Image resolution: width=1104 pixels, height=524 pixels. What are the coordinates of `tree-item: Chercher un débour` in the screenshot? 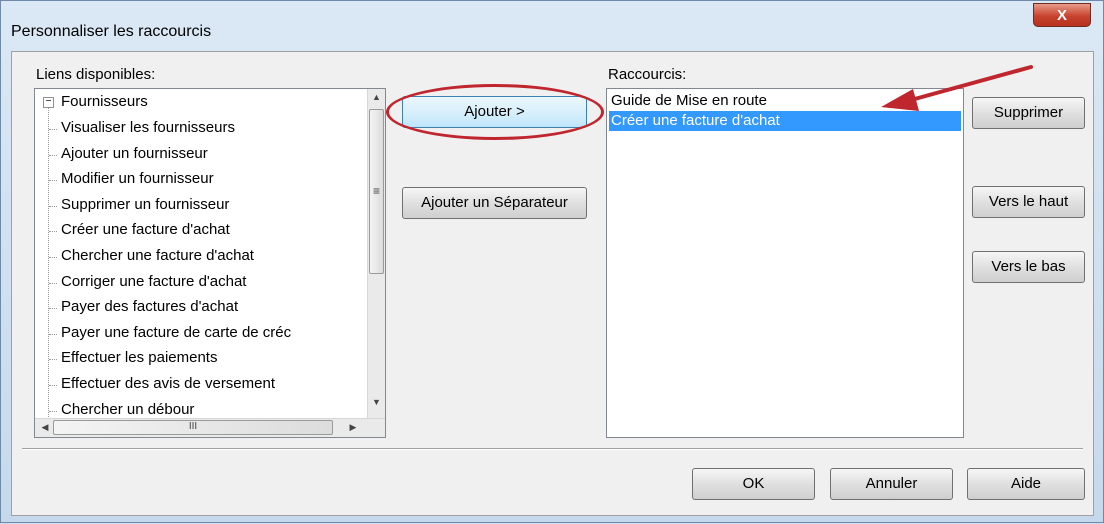 It's located at (127, 409).